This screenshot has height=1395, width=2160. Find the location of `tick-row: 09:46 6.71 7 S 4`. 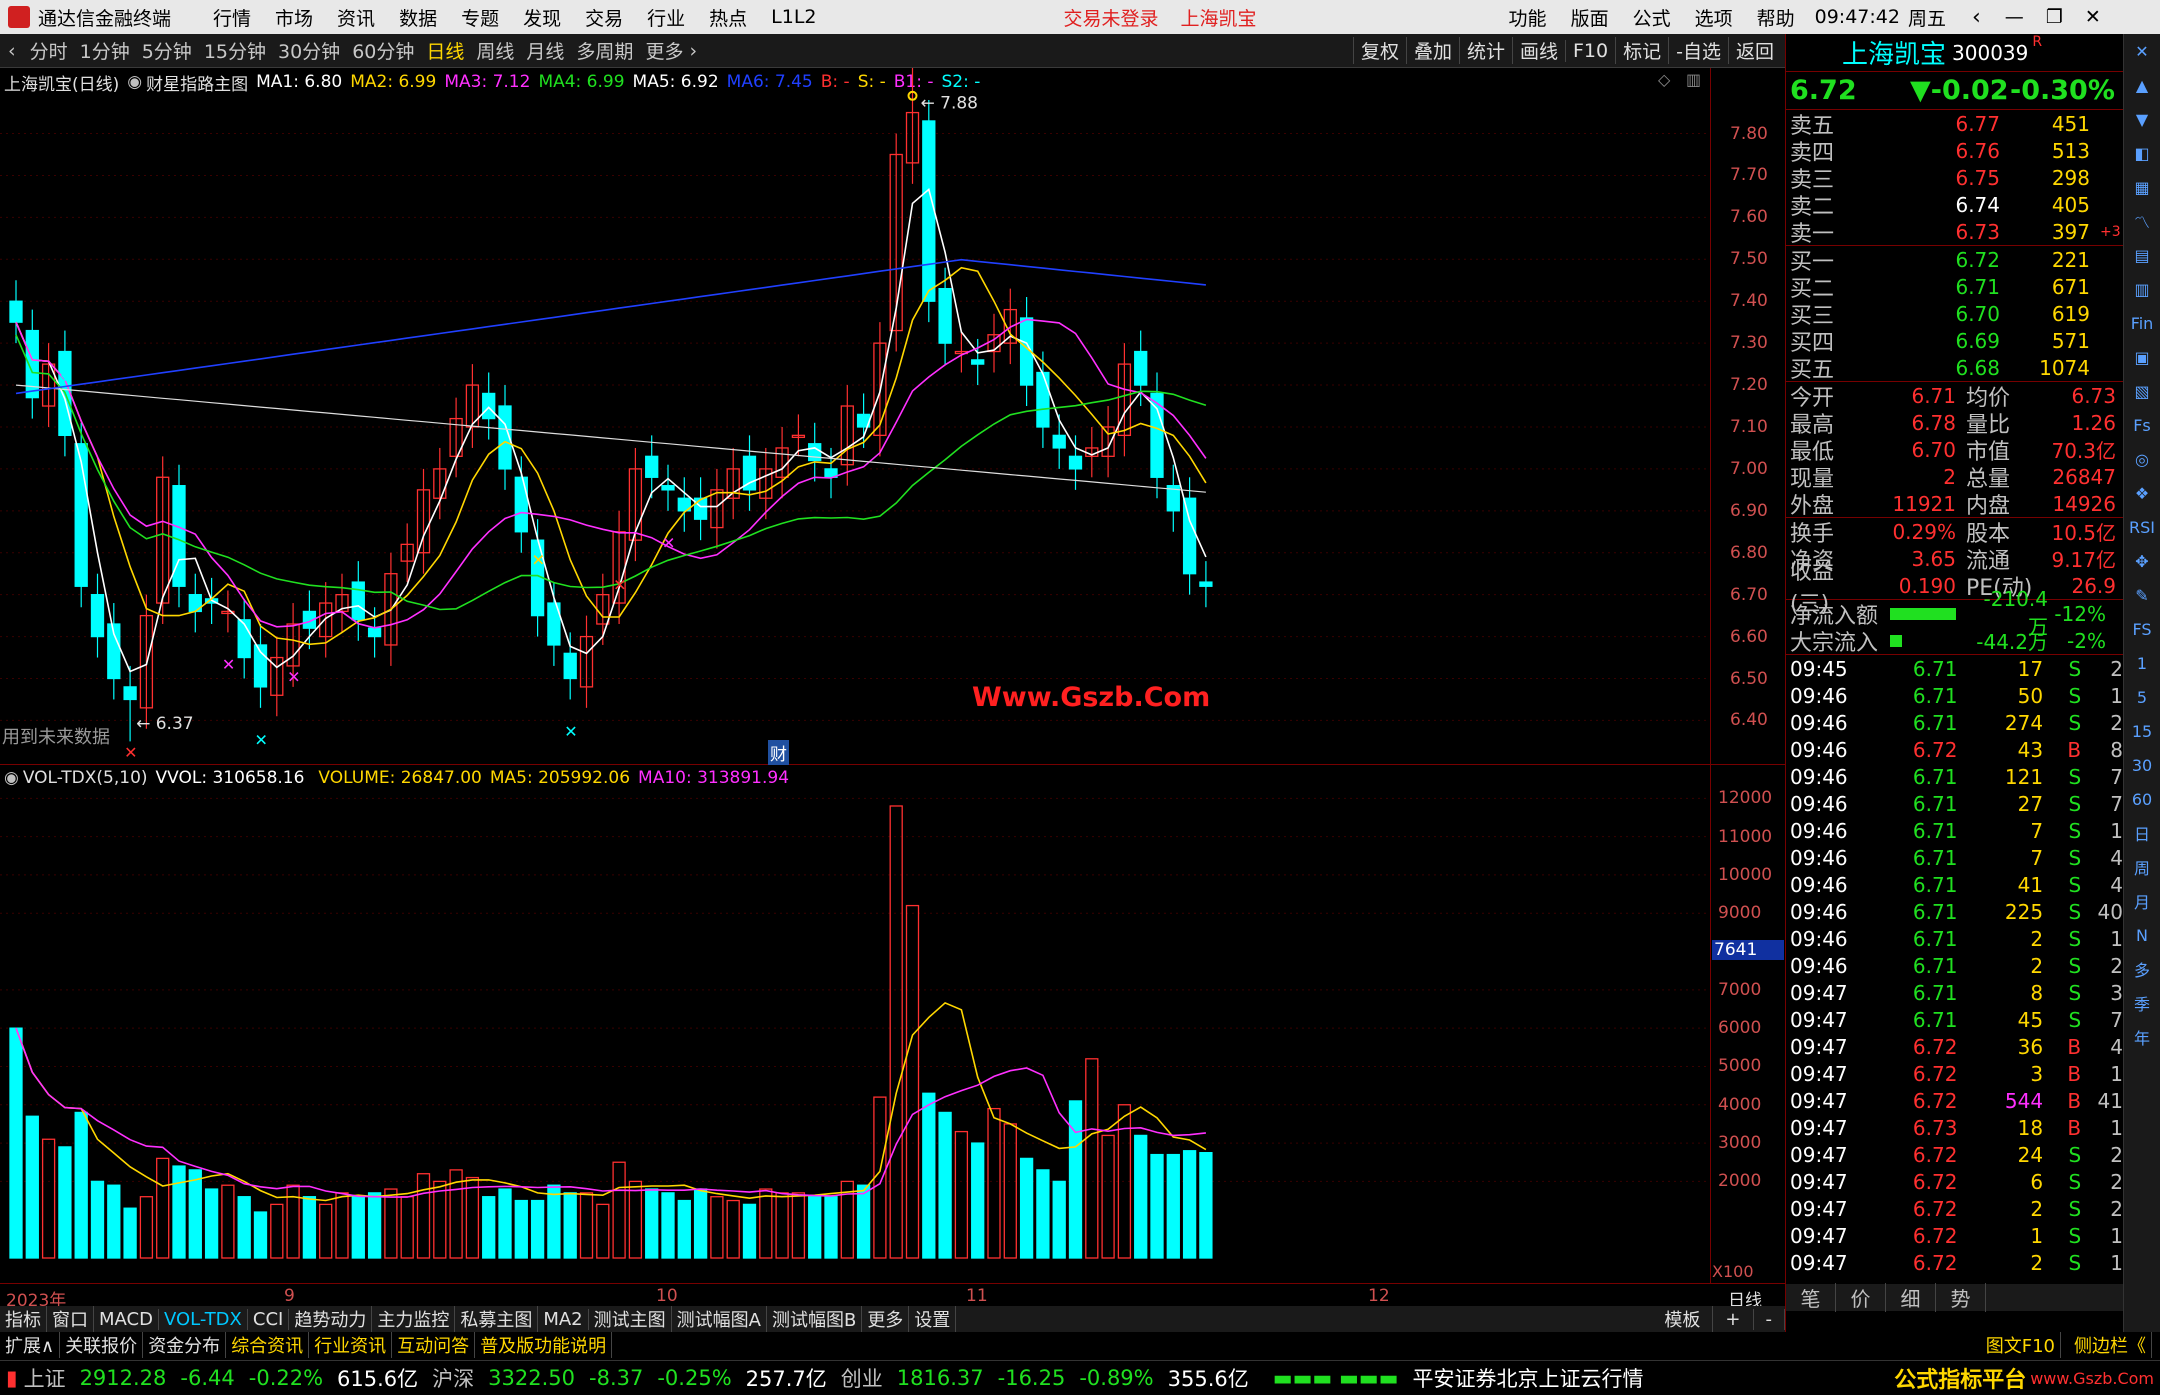

tick-row: 09:46 6.71 7 S 4 is located at coordinates (1954, 857).